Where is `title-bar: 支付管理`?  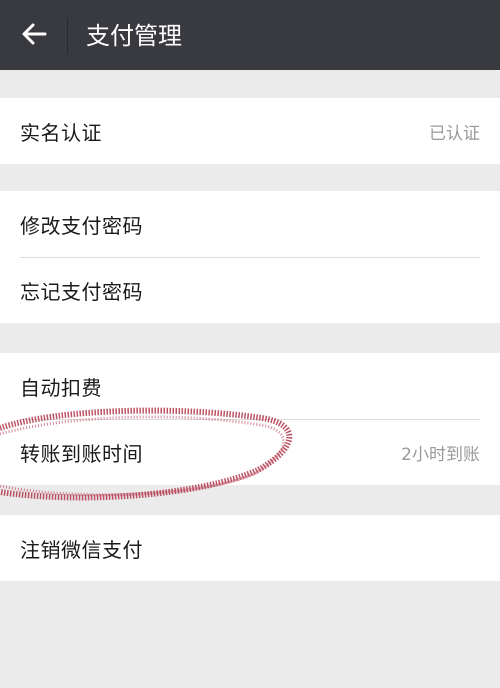
title-bar: 支付管理 is located at coordinates (250, 35).